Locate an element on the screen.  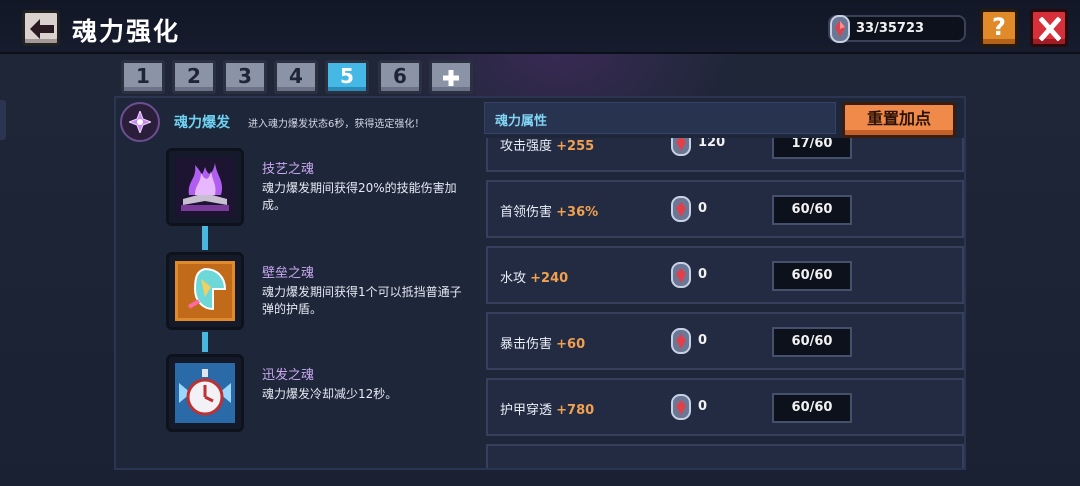
soul-option-shield: 壁垒之魂 魂力爆发期间获得1个可以抵挡普通子弹的护盾。 is located at coordinates (326, 294).